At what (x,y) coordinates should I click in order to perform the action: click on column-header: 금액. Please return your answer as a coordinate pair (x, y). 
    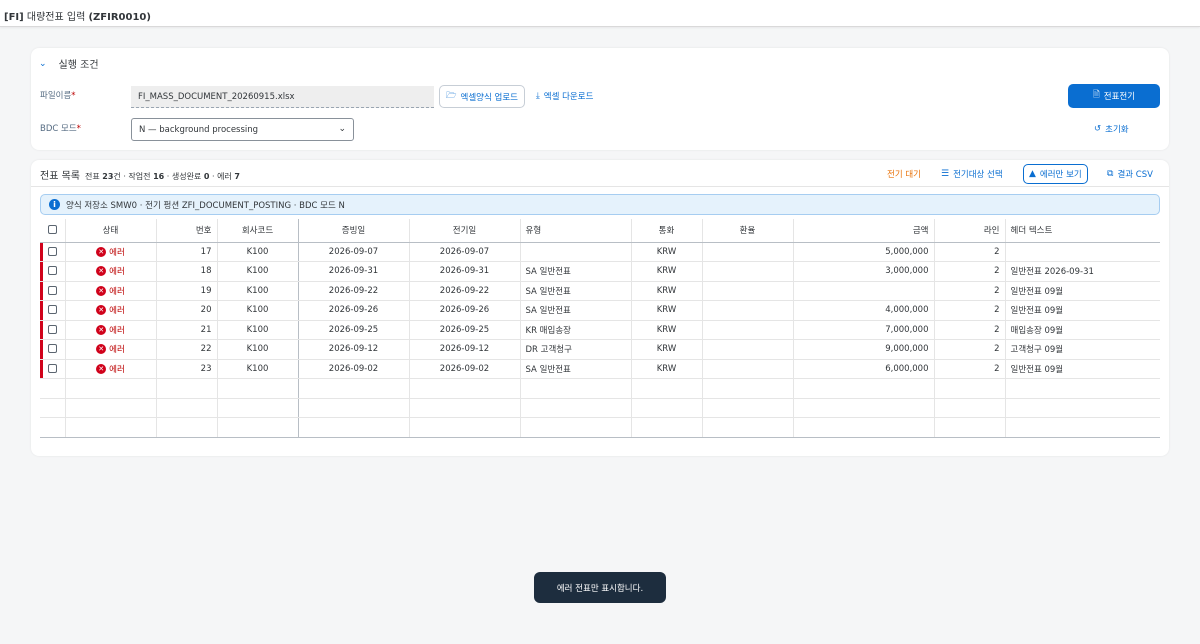
    Looking at the image, I should click on (864, 231).